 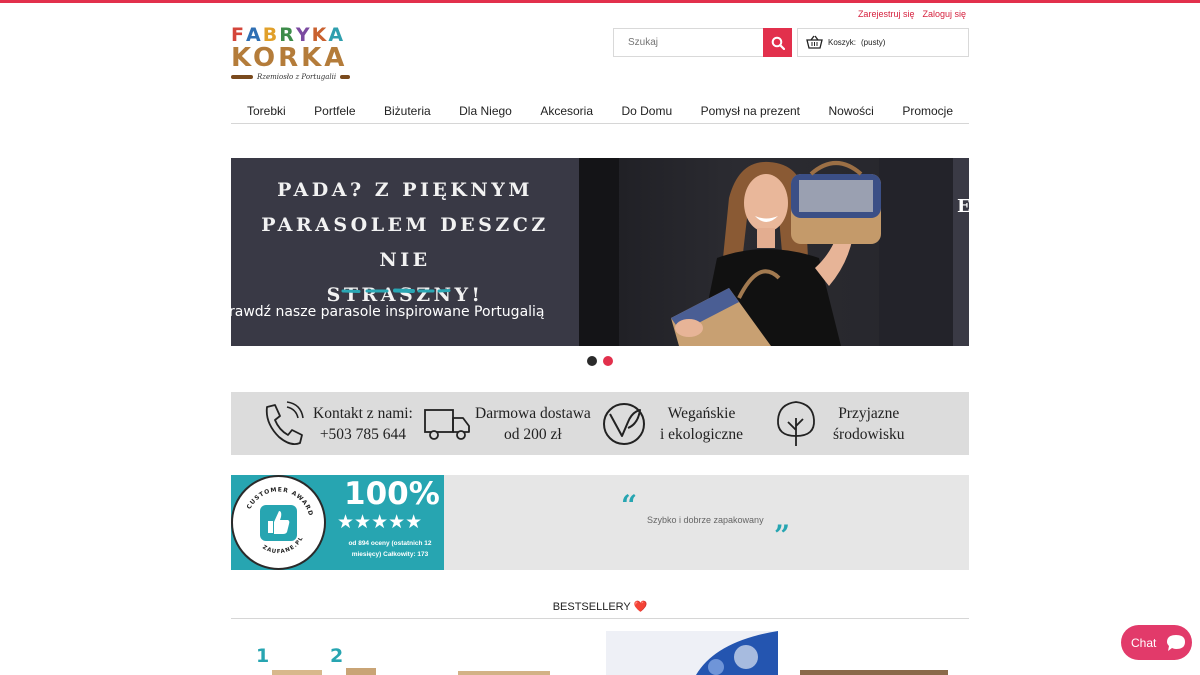 I want to click on search-box, so click(x=702, y=42).